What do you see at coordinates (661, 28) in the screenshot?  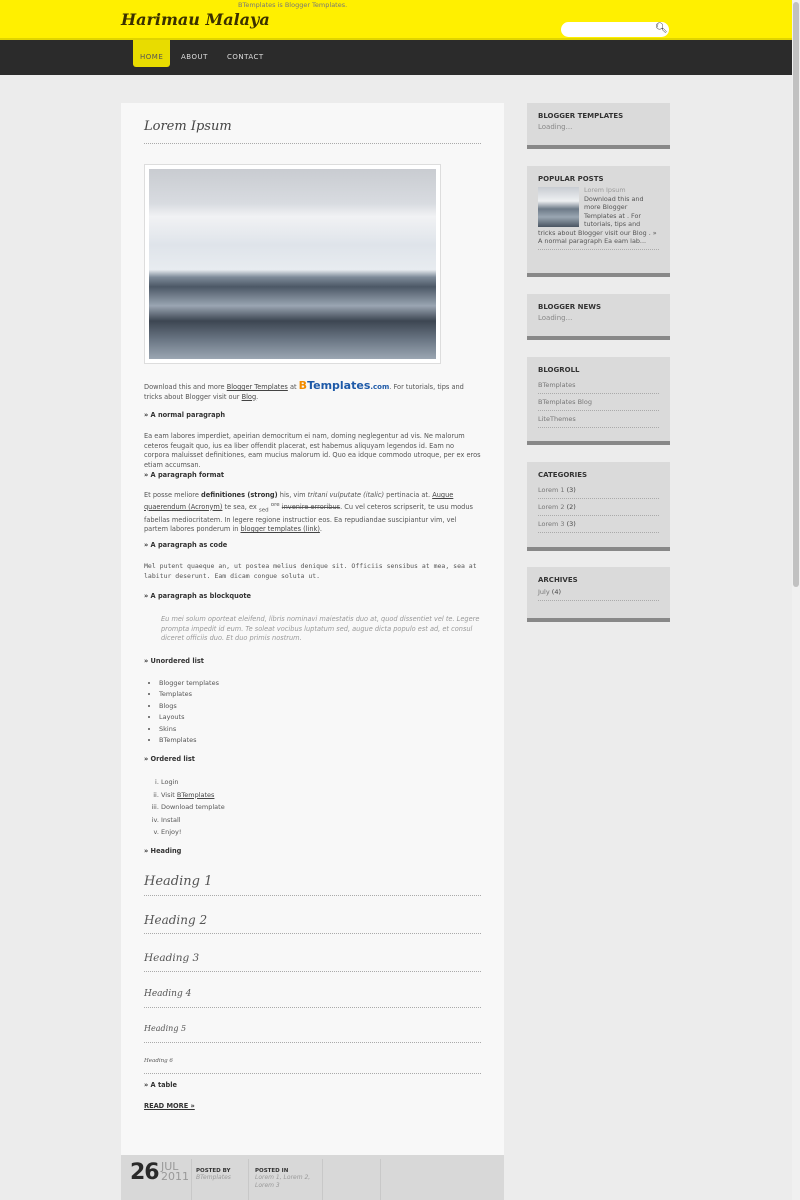 I see `search-icon: 🔍︎` at bounding box center [661, 28].